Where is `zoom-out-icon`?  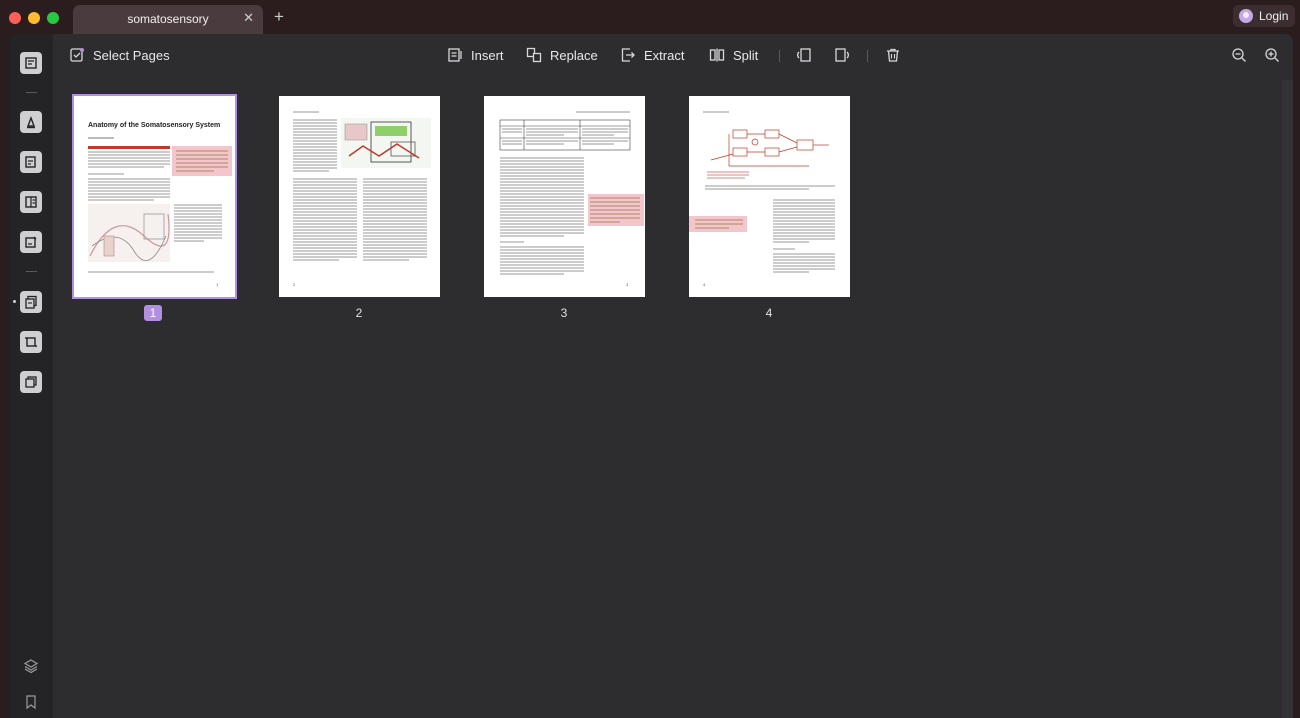 zoom-out-icon is located at coordinates (1239, 55).